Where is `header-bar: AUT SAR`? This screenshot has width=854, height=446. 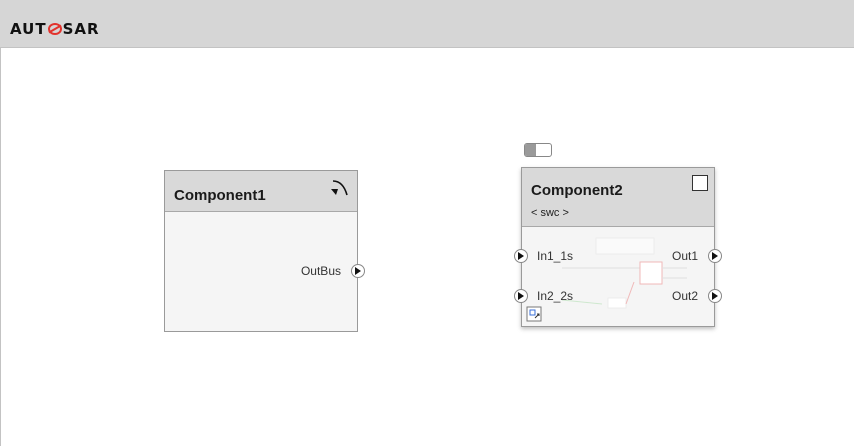
header-bar: AUT SAR is located at coordinates (427, 24).